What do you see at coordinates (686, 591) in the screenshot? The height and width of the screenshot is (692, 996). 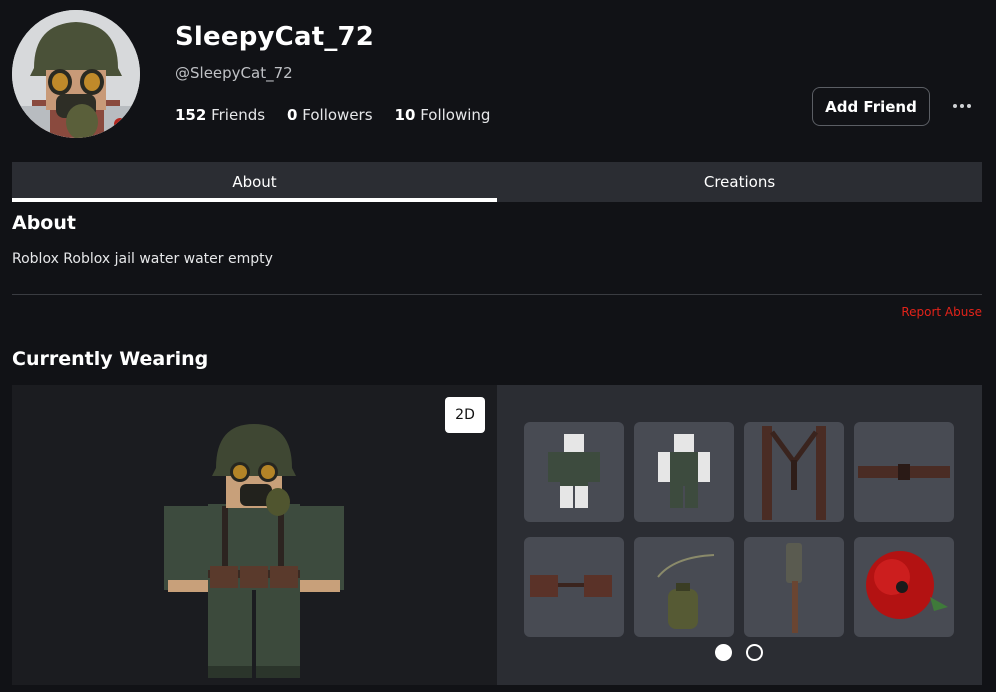 I see `canteen-item-icon` at bounding box center [686, 591].